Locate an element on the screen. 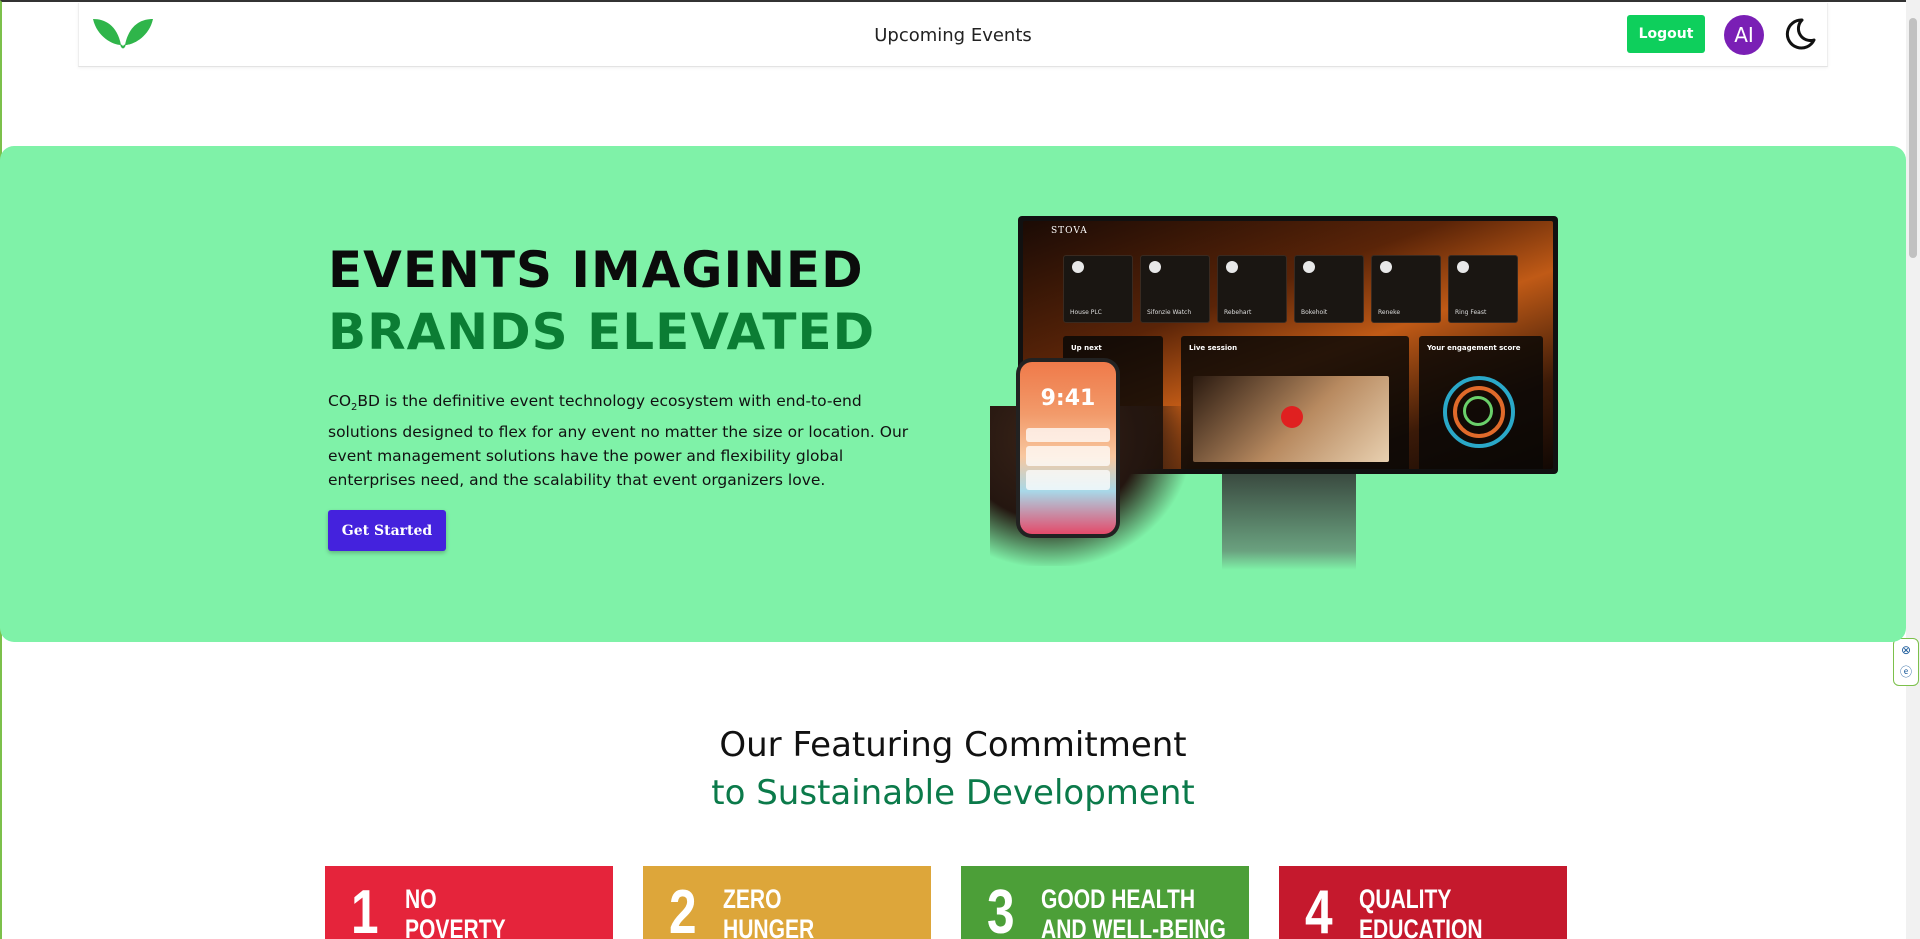  section-subheading: to Sustainable Development is located at coordinates (953, 793).